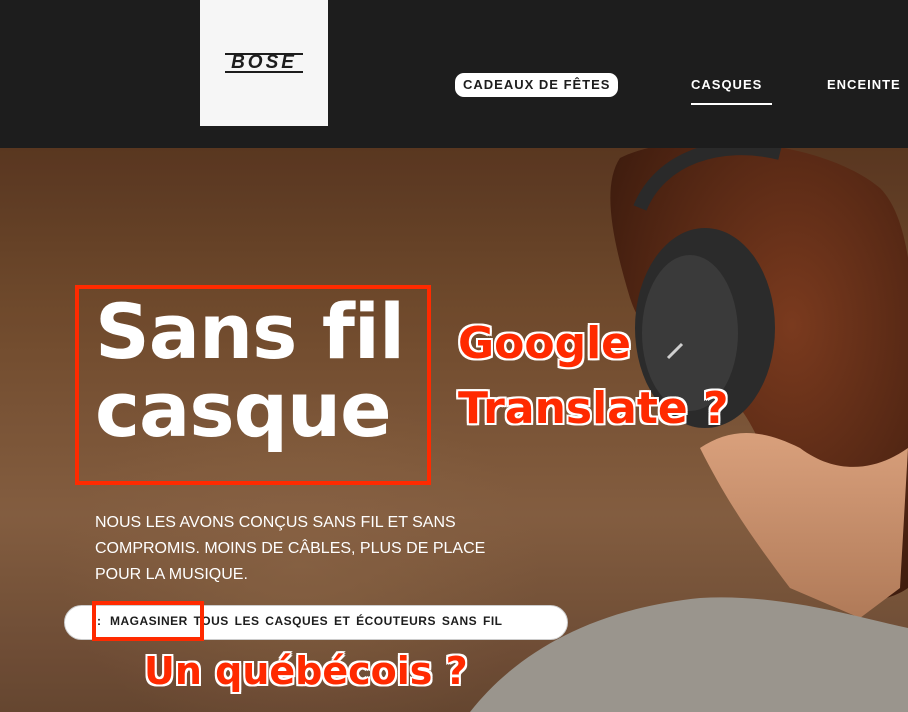 The height and width of the screenshot is (712, 908). Describe the element at coordinates (250, 331) in the screenshot. I see `headline-line-1: Sans fil` at that location.